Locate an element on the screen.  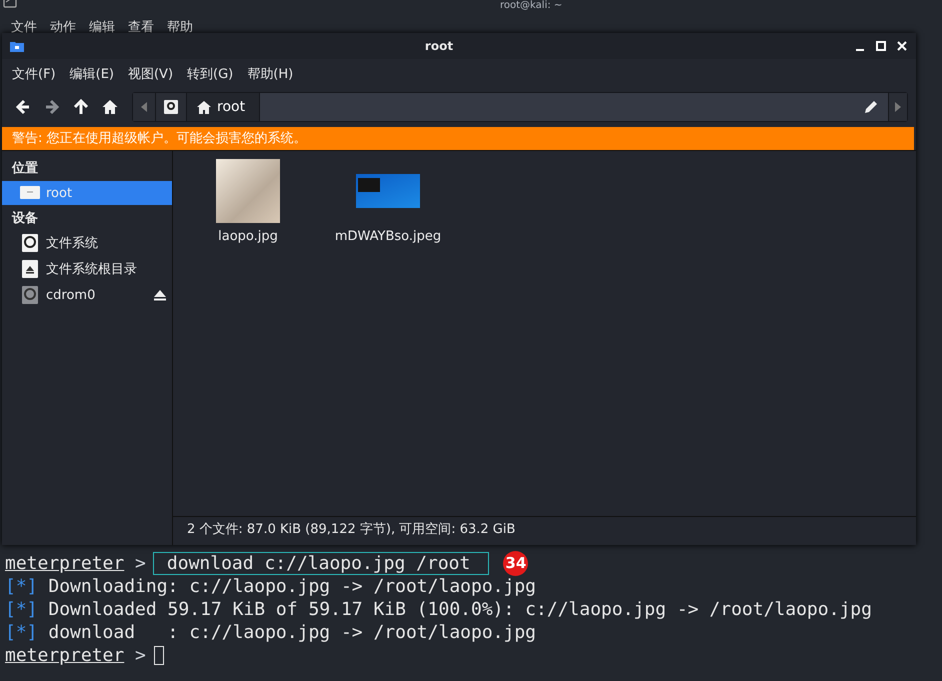
menu-item: 文件 is located at coordinates (24, 27).